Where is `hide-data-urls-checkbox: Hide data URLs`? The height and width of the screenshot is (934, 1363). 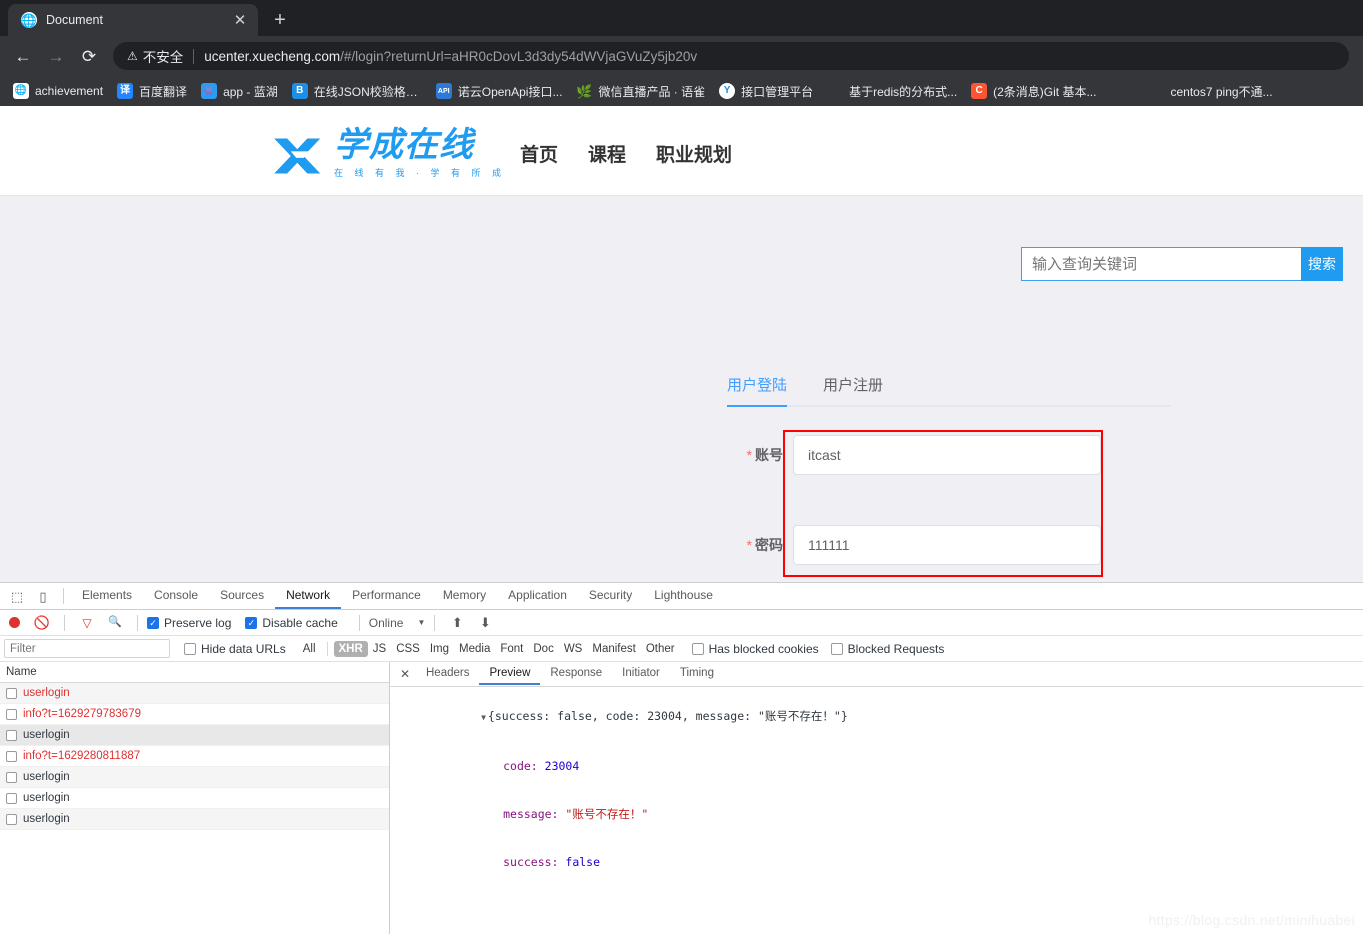 hide-data-urls-checkbox: Hide data URLs is located at coordinates (235, 649).